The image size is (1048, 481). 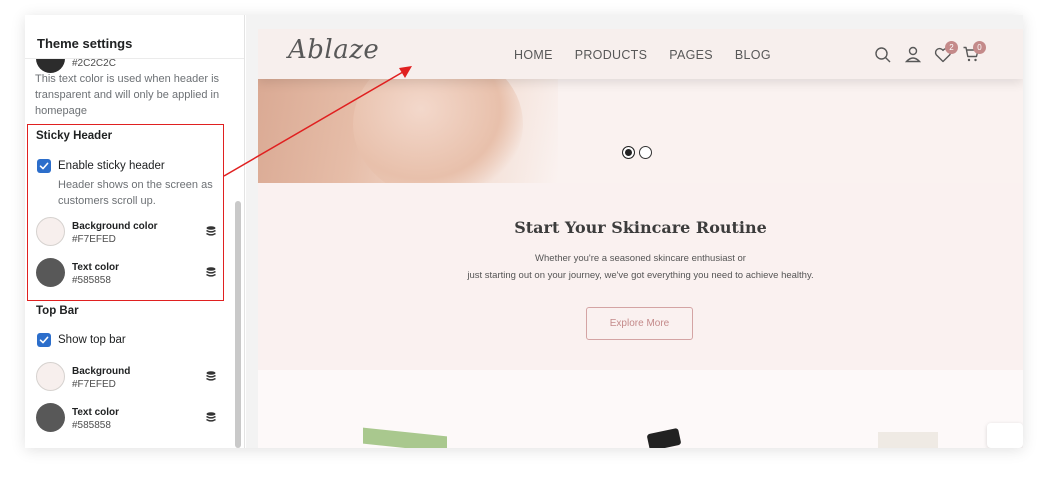 I want to click on top-bar-background-label: Background, so click(x=101, y=371).